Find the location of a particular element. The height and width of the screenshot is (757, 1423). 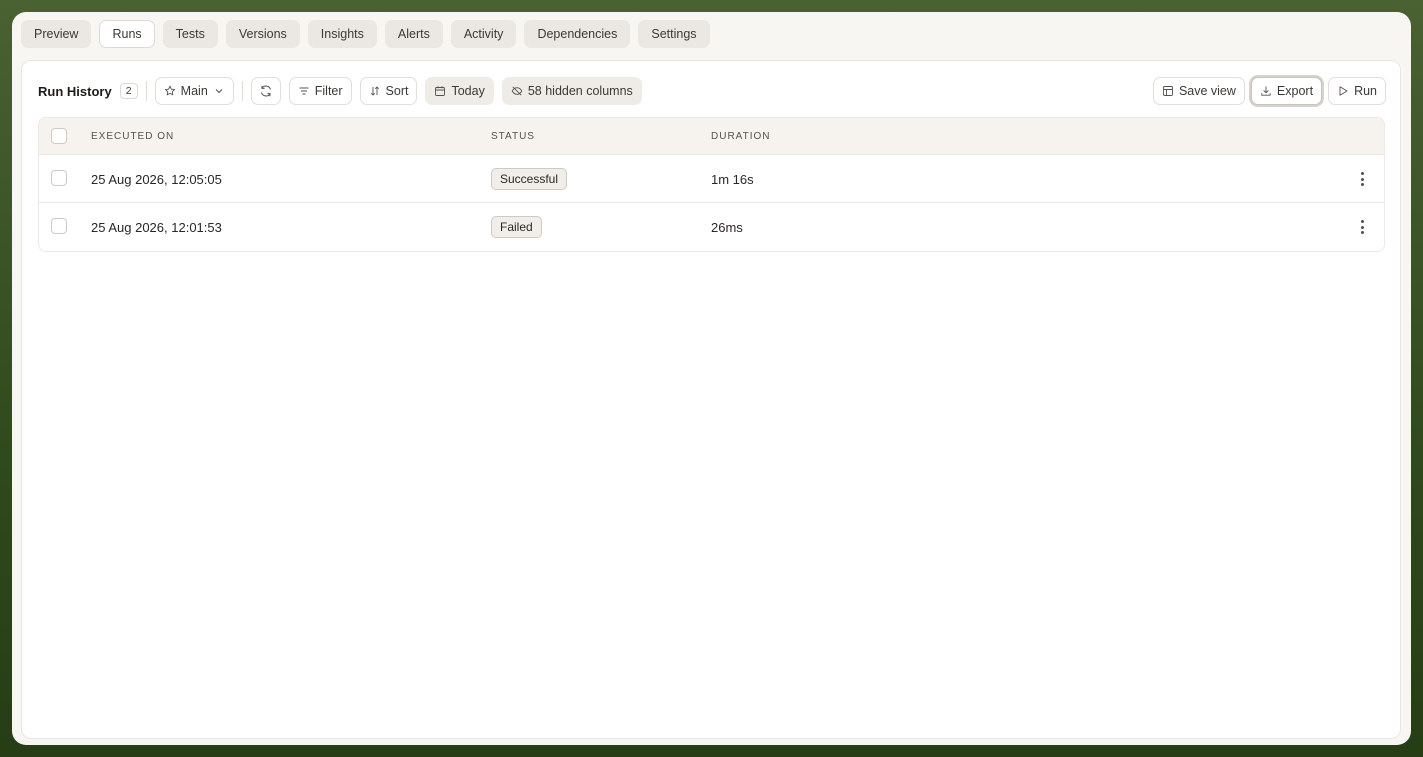

table-row: 25 Aug 2026, 12:01:53 Failed 26ms is located at coordinates (711, 227).